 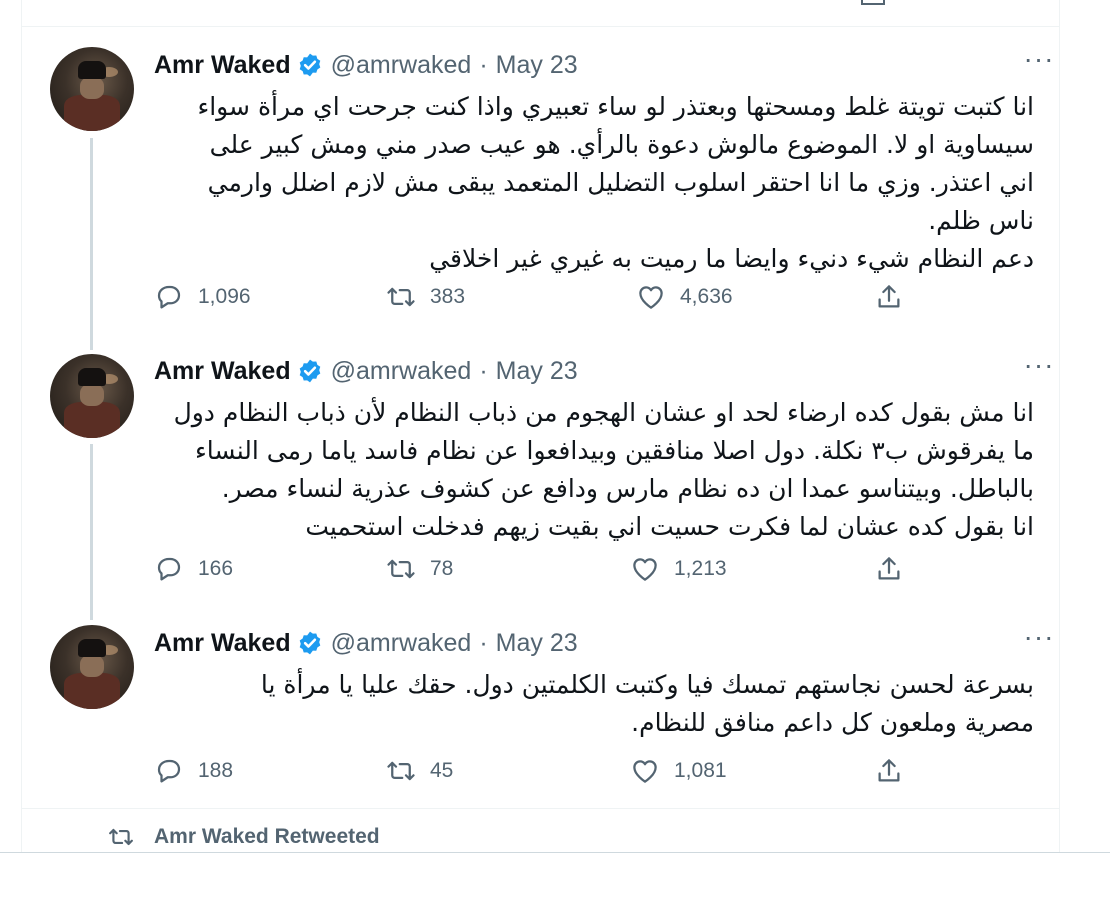 I want to click on retweet-button: 45, so click(x=419, y=771).